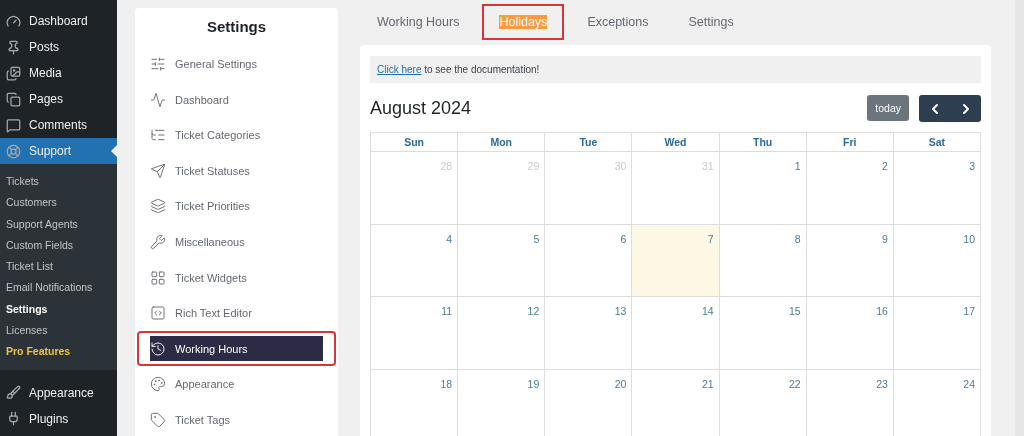  I want to click on admin-menu-item: Pages, so click(58, 99).